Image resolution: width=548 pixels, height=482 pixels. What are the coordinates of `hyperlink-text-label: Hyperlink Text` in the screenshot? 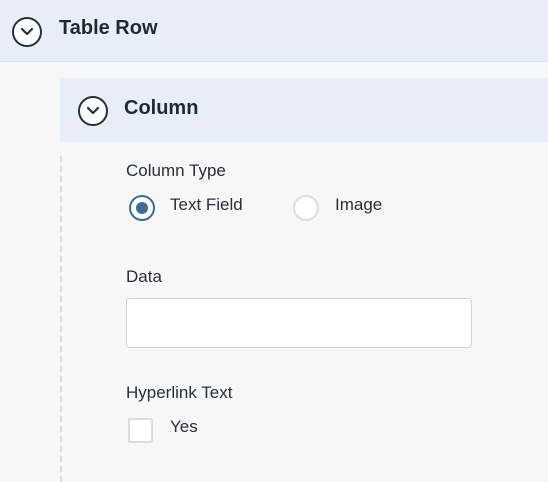 It's located at (179, 392).